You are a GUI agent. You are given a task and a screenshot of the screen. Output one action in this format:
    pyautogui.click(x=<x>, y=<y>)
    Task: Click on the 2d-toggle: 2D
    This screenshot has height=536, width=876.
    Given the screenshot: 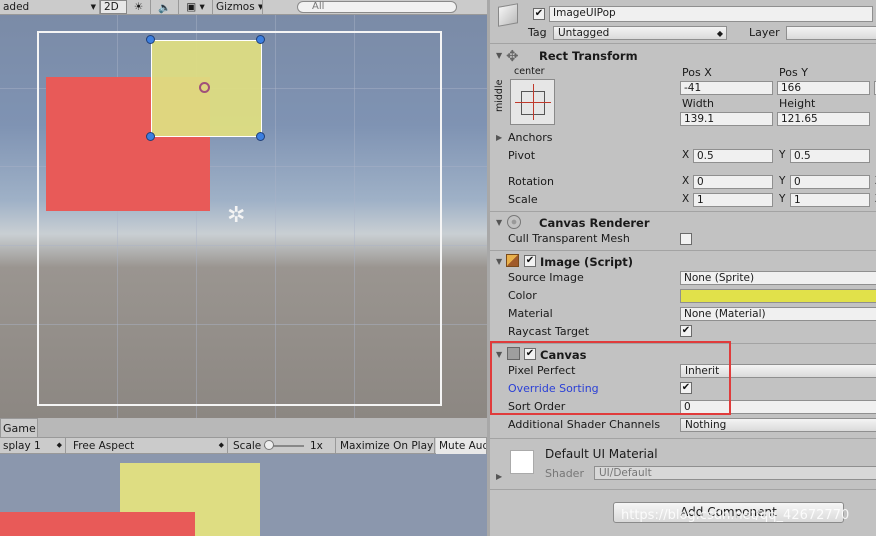 What is the action you would take?
    pyautogui.click(x=113, y=7)
    